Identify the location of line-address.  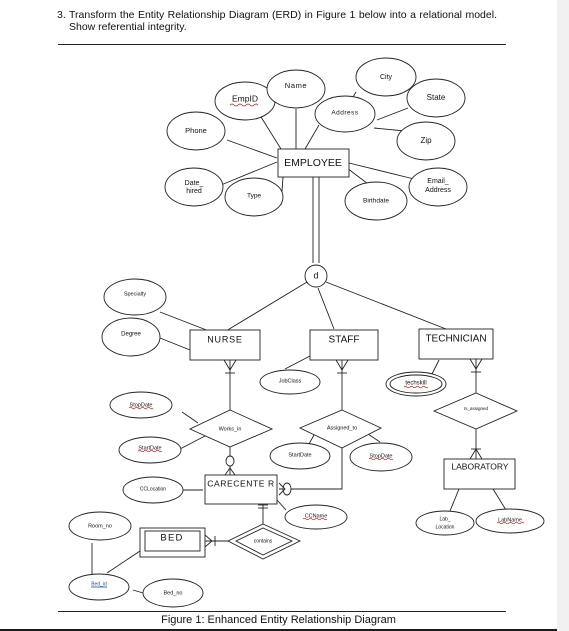
(312, 137).